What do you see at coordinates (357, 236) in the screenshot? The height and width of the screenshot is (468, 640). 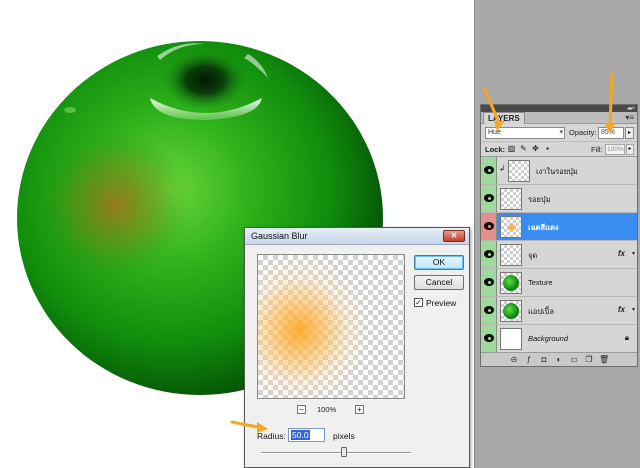 I see `dialog-titlebar: Gaussian Blur ✕` at bounding box center [357, 236].